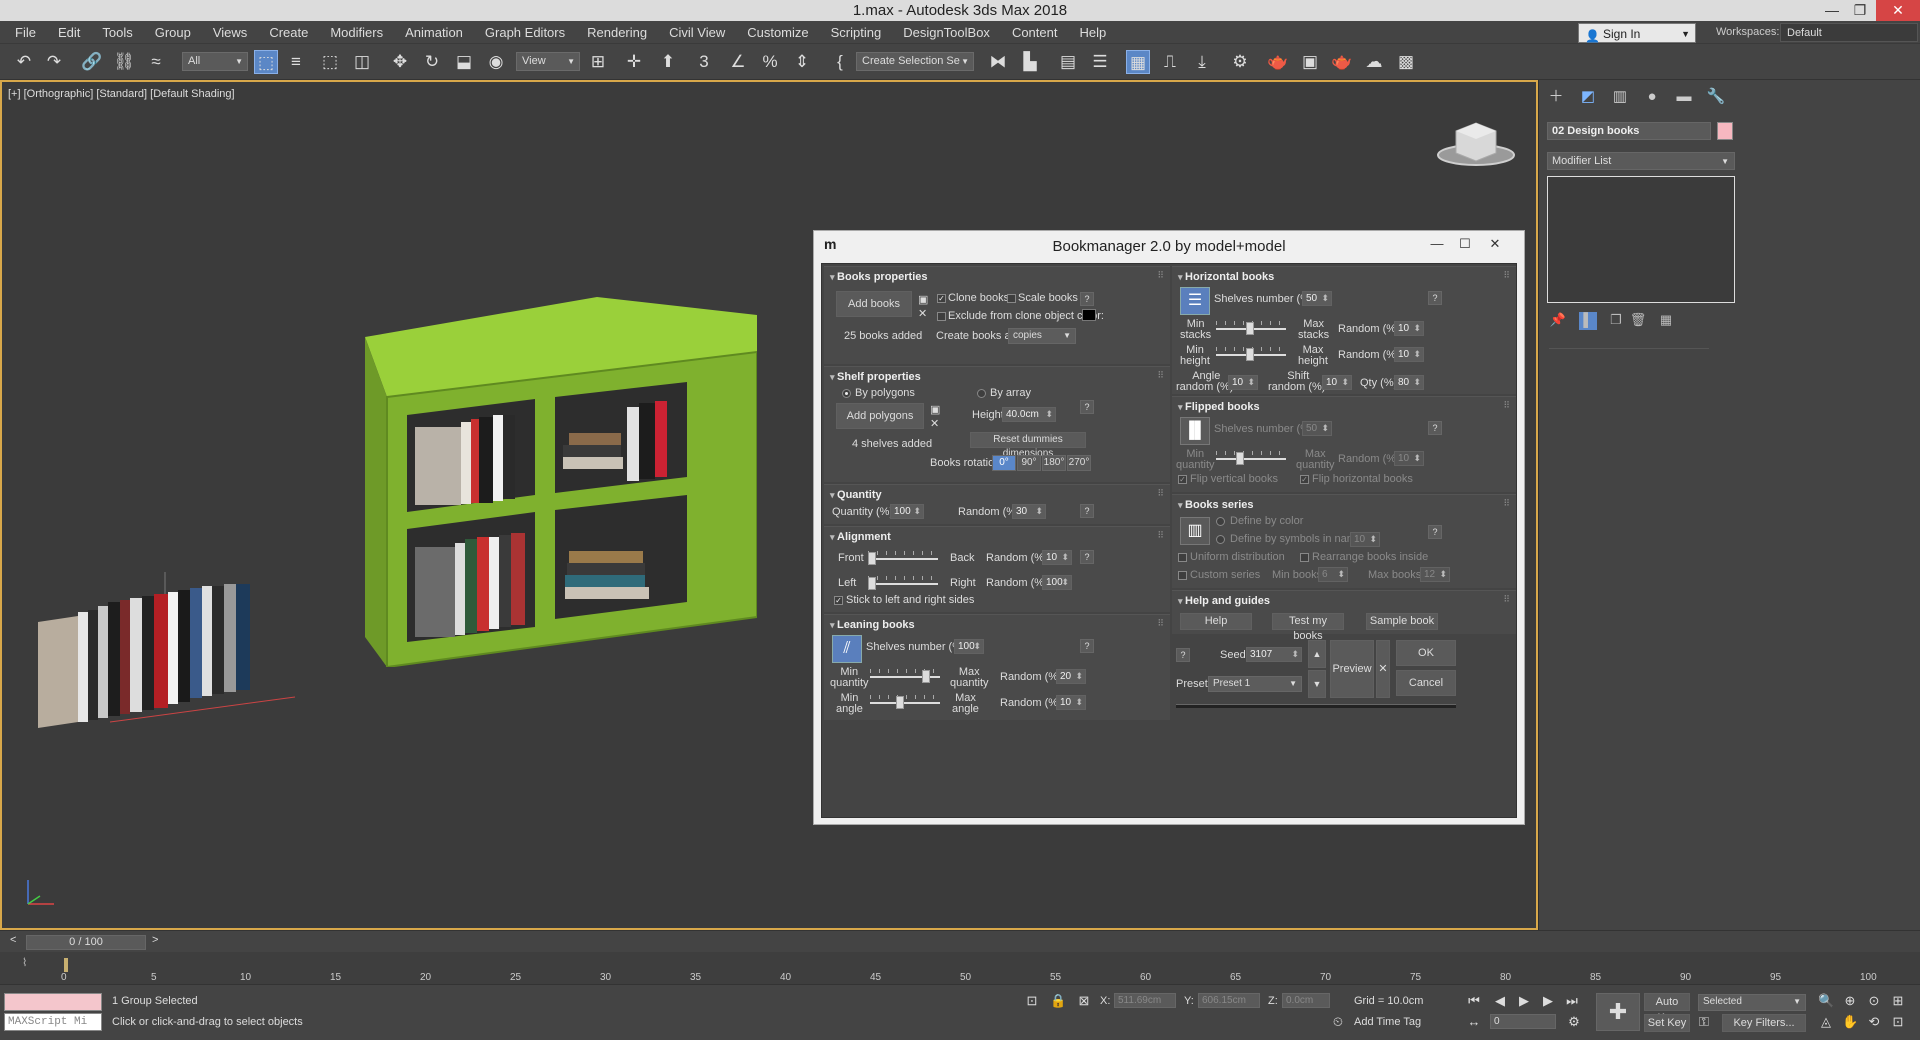 The image size is (1920, 1040). Describe the element at coordinates (1087, 646) in the screenshot. I see `leaning-books-help-button: ?` at that location.